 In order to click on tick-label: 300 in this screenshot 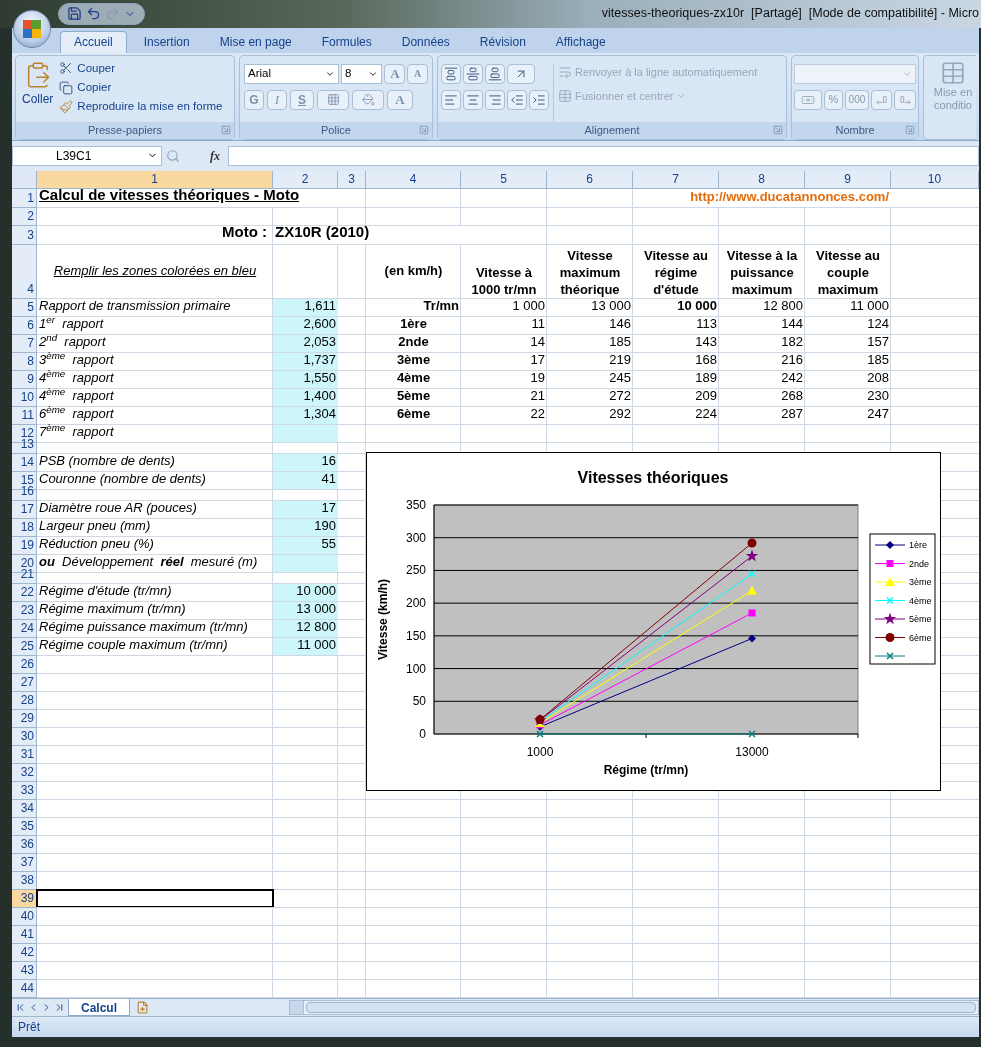, I will do `click(415, 537)`.